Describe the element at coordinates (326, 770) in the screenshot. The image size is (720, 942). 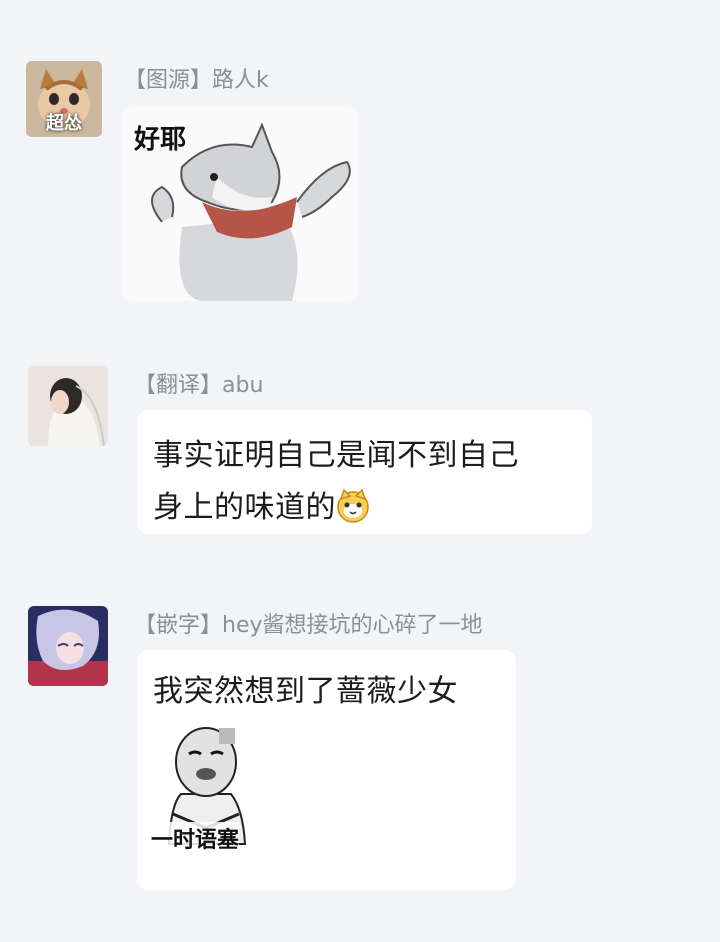
I see `text-sticker-bubble: 我突然想到了蔷薇少女 一时语塞` at that location.